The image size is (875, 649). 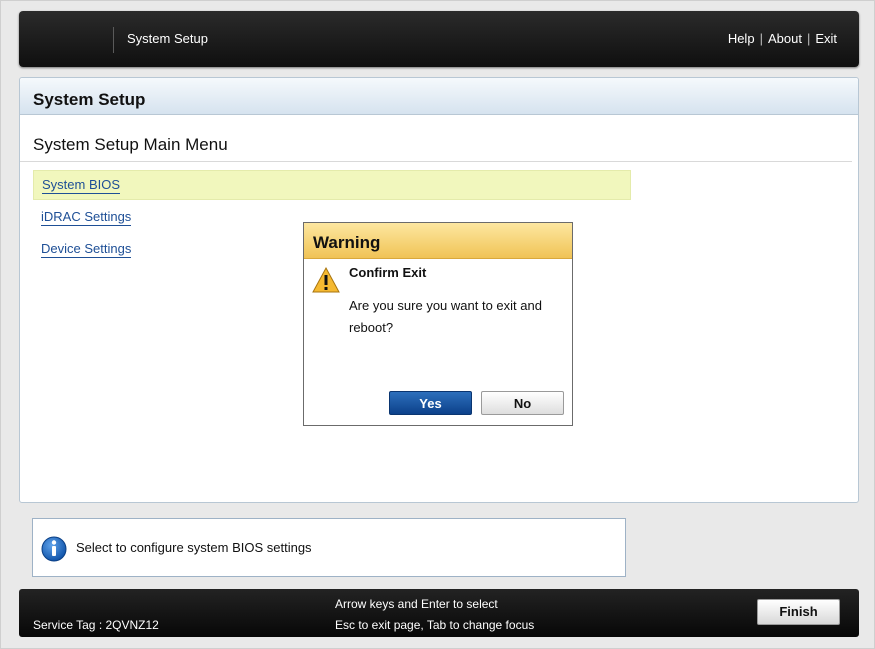 What do you see at coordinates (89, 99) in the screenshot?
I see `panel-title: System Setup` at bounding box center [89, 99].